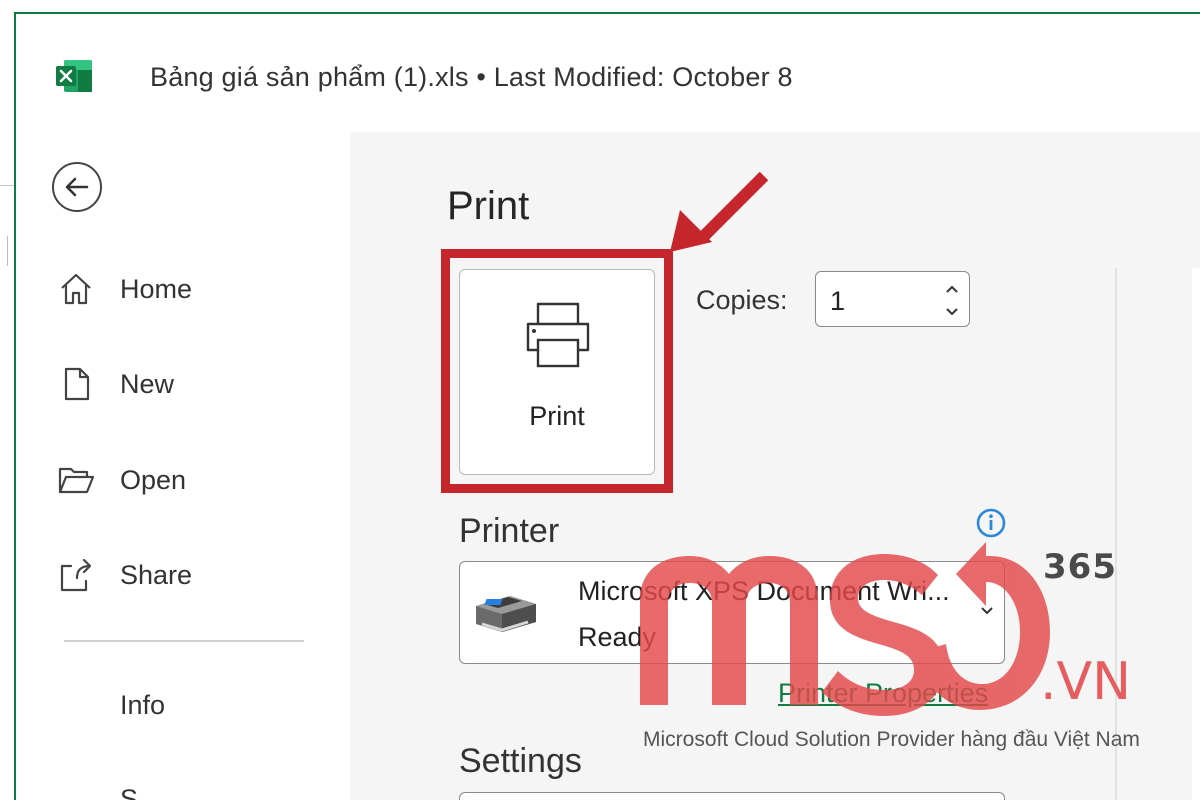 This screenshot has height=800, width=1200. What do you see at coordinates (719, 211) in the screenshot?
I see `annotation-arrow-icon` at bounding box center [719, 211].